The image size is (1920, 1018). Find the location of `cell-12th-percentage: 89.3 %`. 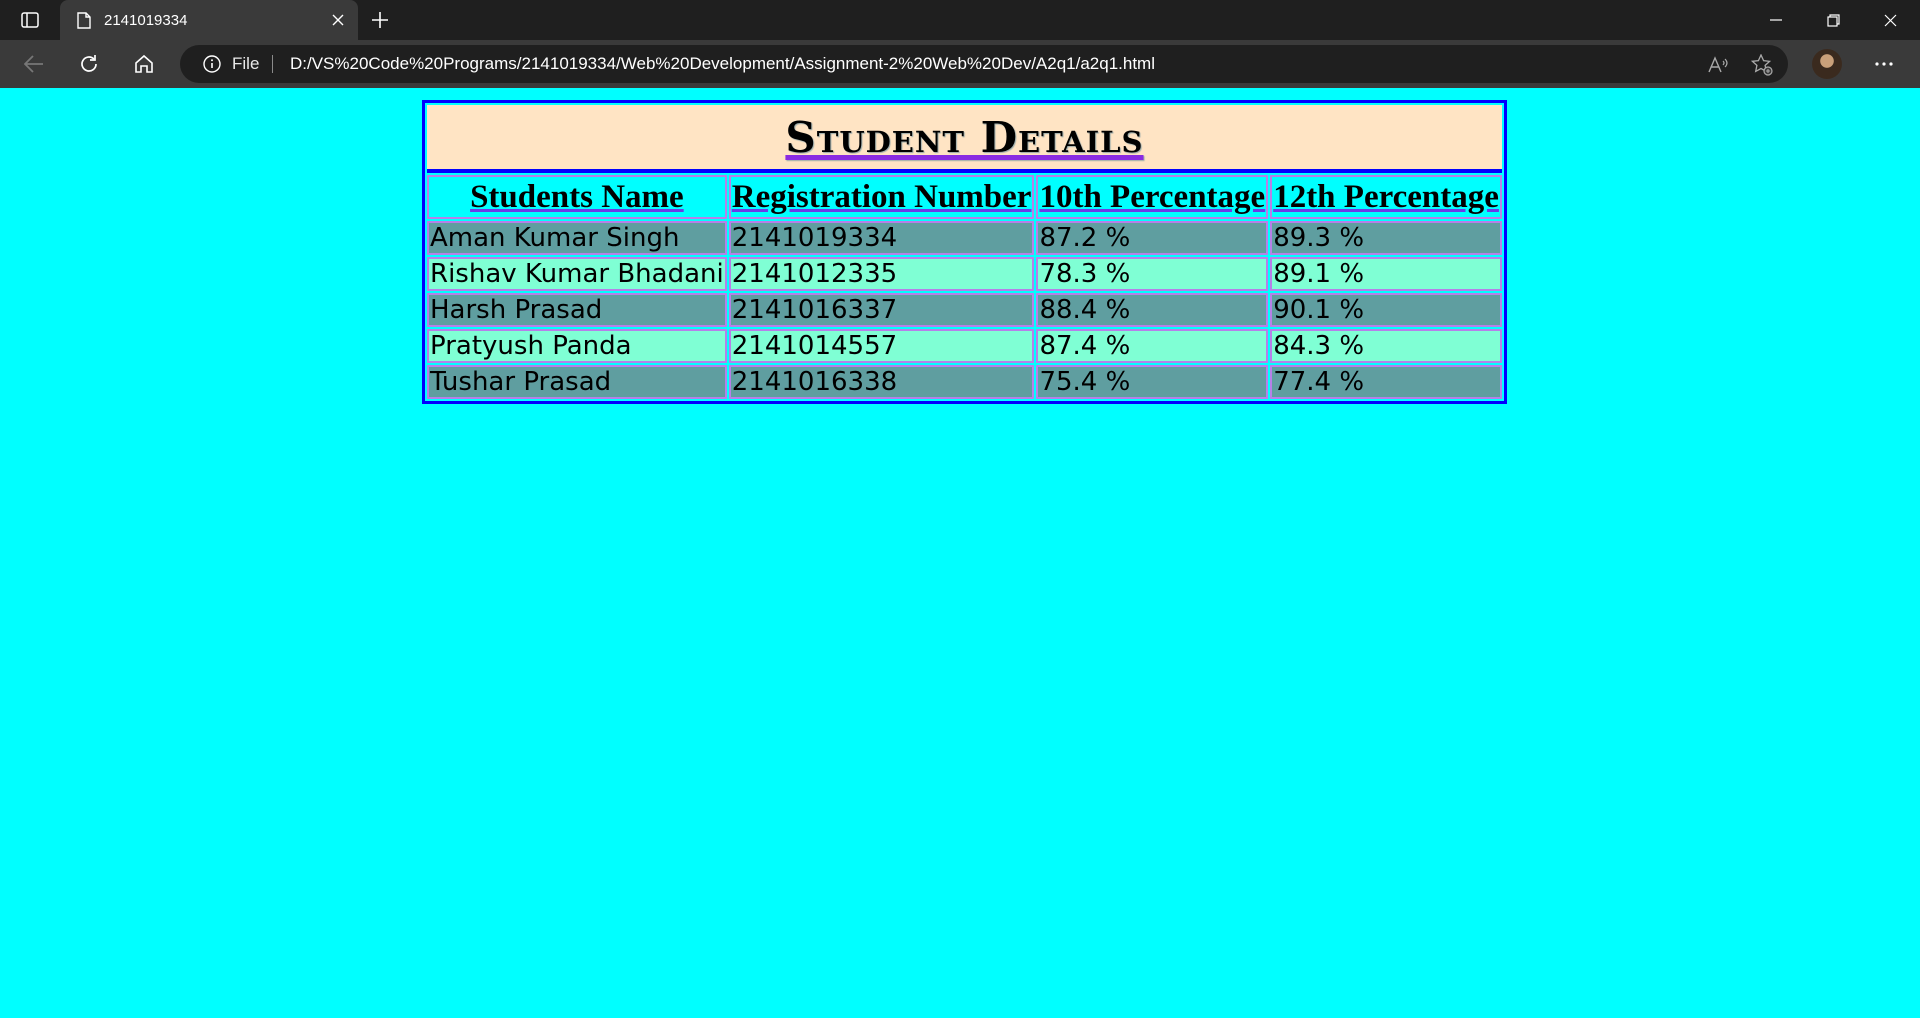

cell-12th-percentage: 89.3 % is located at coordinates (1386, 238).